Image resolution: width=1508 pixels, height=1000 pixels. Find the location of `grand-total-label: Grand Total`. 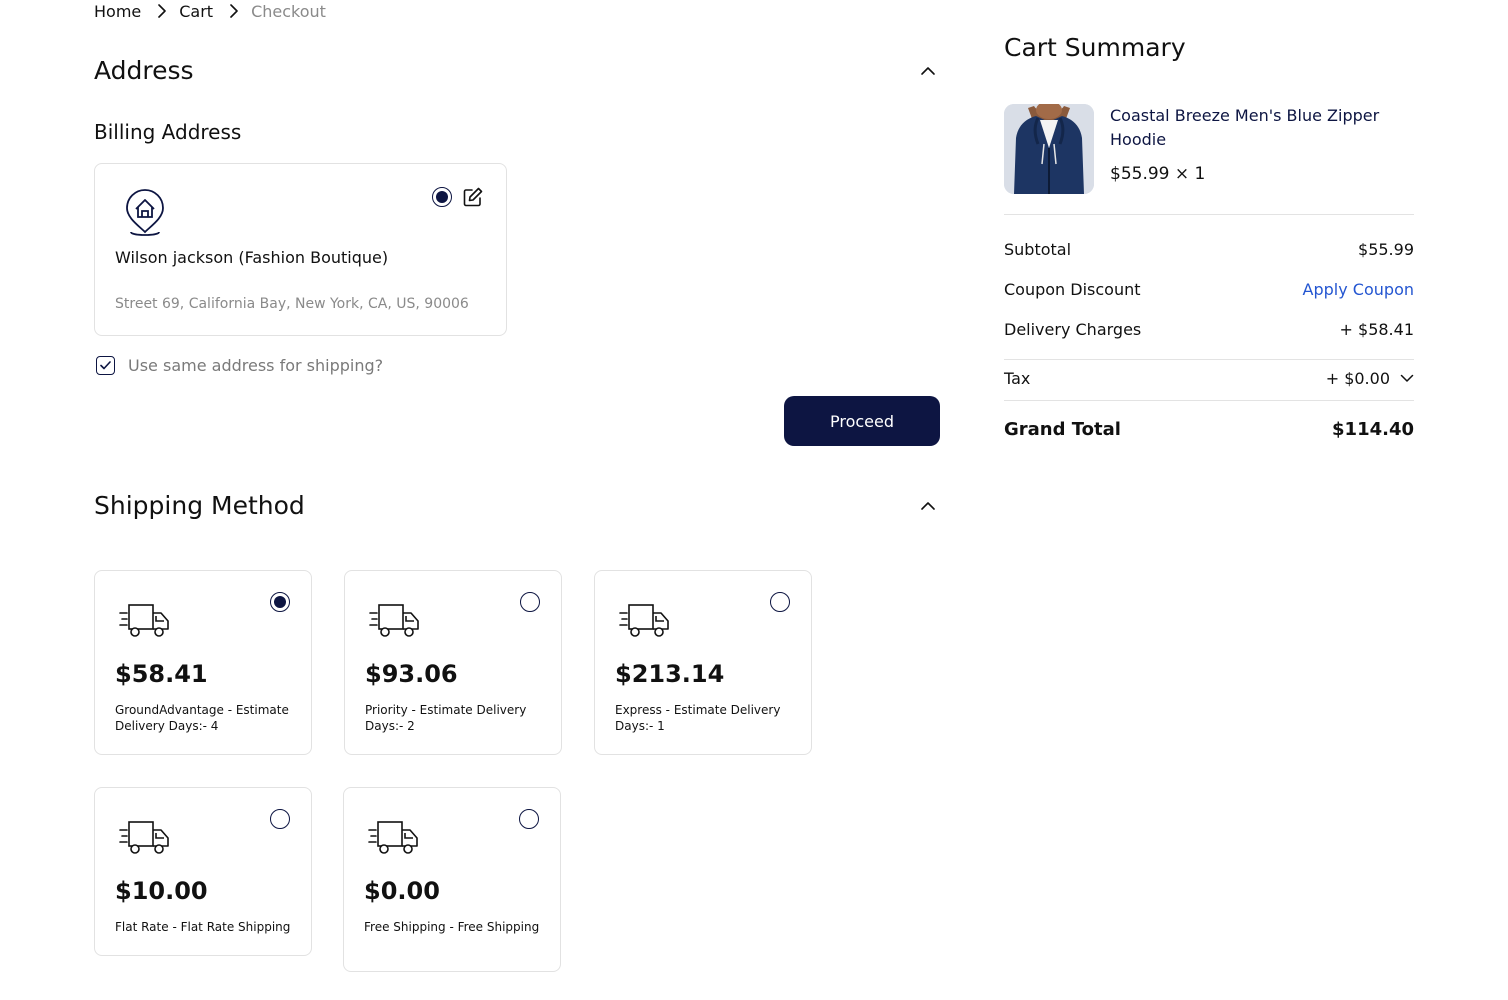

grand-total-label: Grand Total is located at coordinates (1062, 429).